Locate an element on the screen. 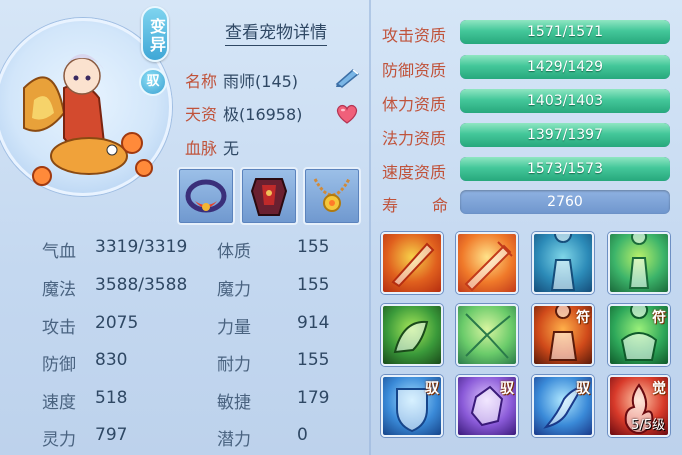 This screenshot has width=682, height=455. stat-label: 气血 is located at coordinates (59, 252).